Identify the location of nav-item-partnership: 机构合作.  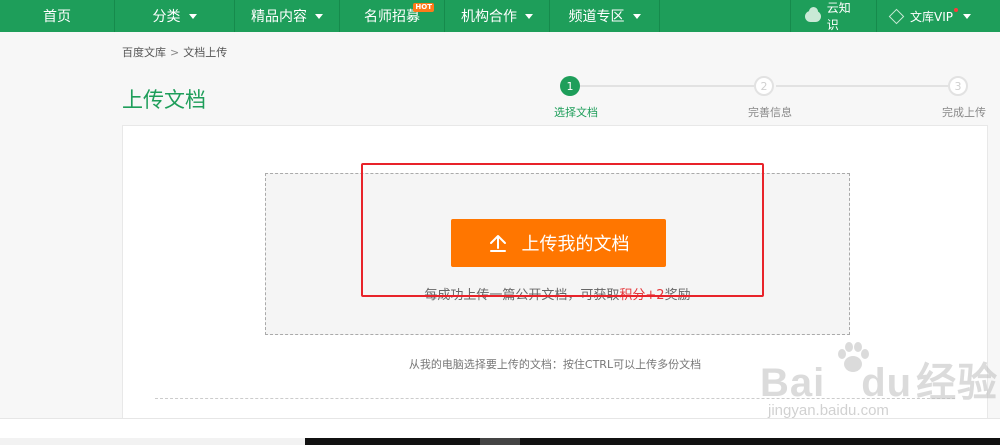
(497, 16).